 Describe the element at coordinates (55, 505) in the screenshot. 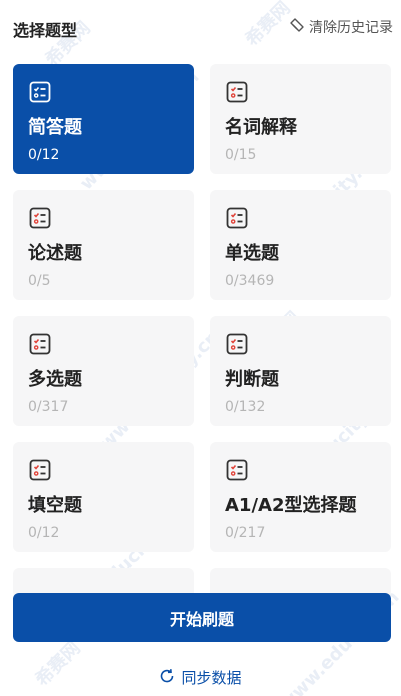

I see `type-card-name: 填空题` at that location.